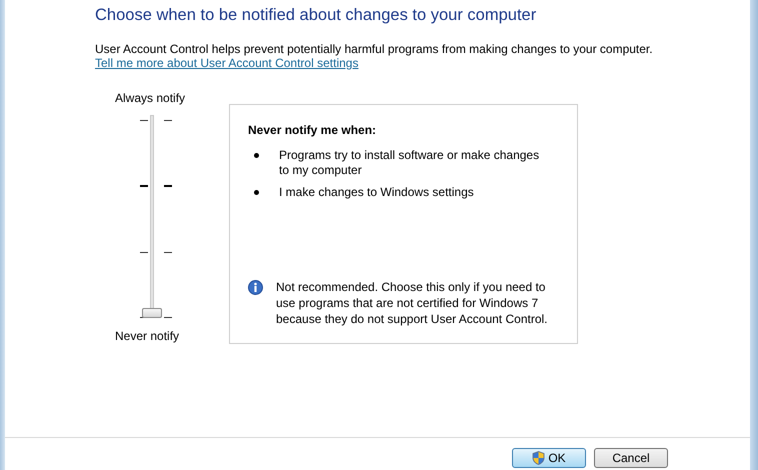  What do you see at coordinates (152, 217) in the screenshot?
I see `slider-track` at bounding box center [152, 217].